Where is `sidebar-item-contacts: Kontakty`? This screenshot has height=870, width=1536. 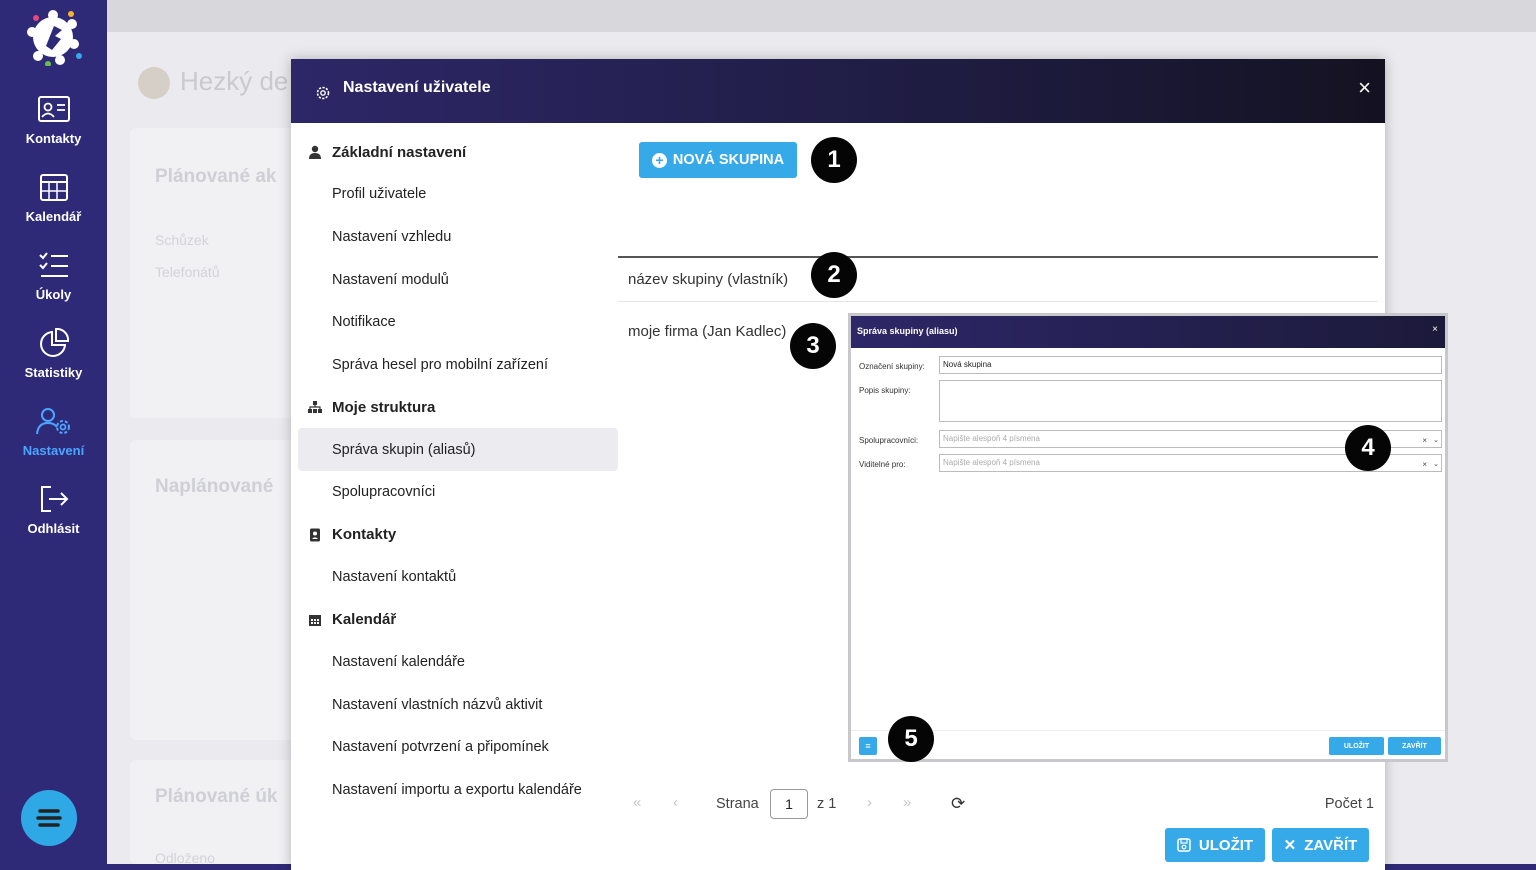 sidebar-item-contacts: Kontakty is located at coordinates (53, 129).